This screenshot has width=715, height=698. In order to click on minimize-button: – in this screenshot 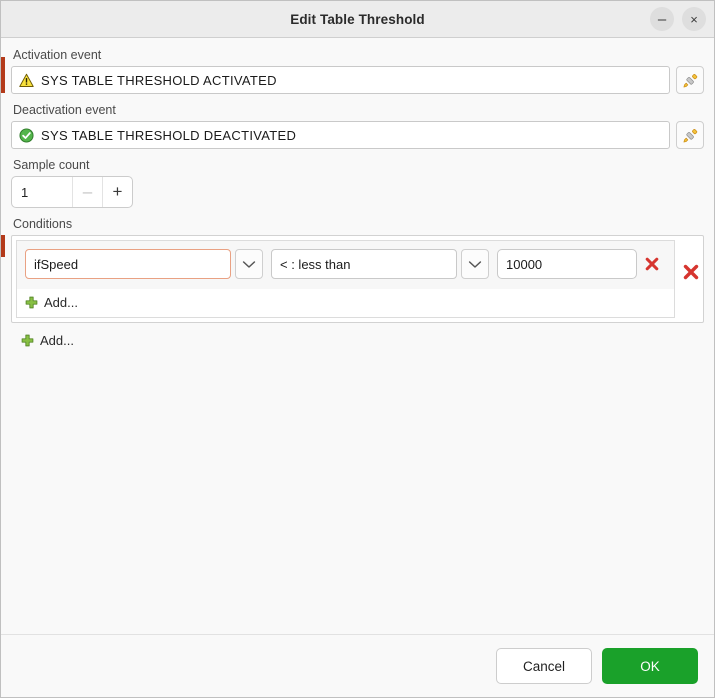, I will do `click(662, 19)`.